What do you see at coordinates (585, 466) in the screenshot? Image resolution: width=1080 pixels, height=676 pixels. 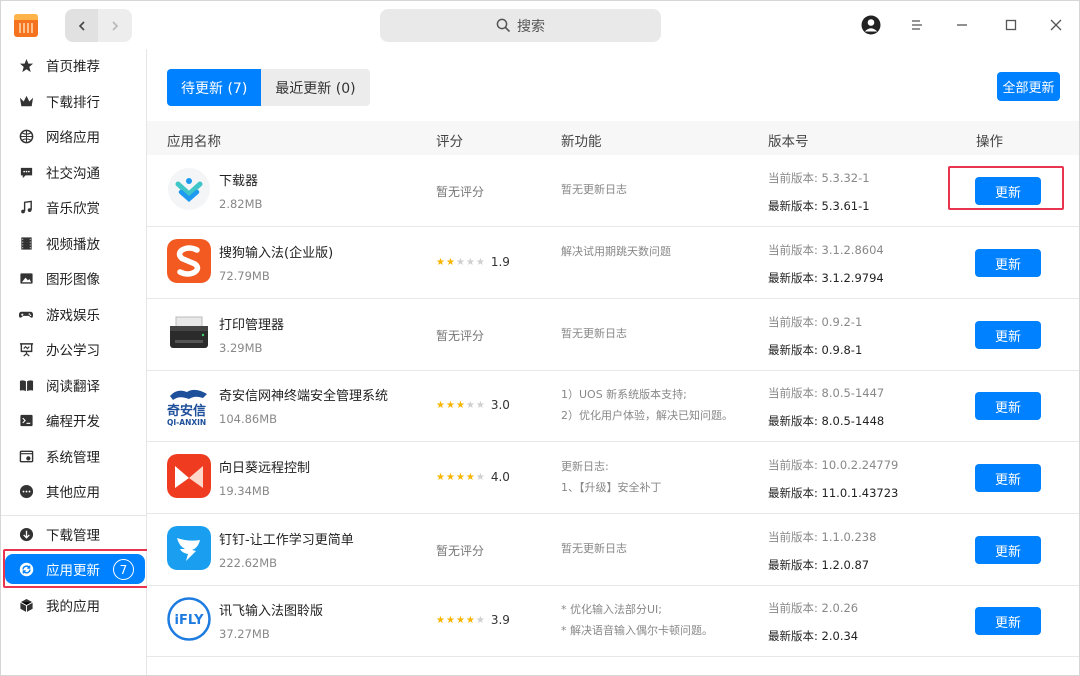 I see `feature-line: 更新日志:` at bounding box center [585, 466].